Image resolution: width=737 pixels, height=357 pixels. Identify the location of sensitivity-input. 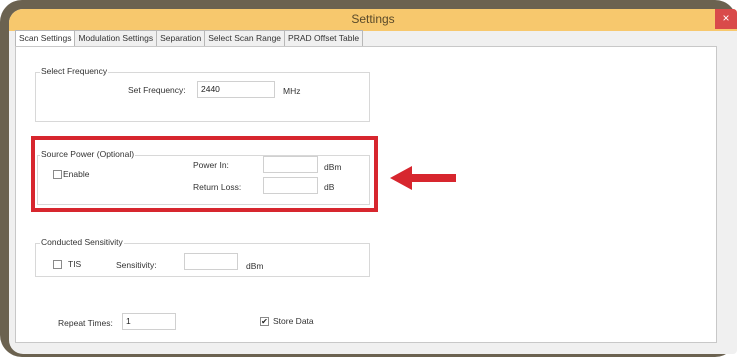
(211, 261).